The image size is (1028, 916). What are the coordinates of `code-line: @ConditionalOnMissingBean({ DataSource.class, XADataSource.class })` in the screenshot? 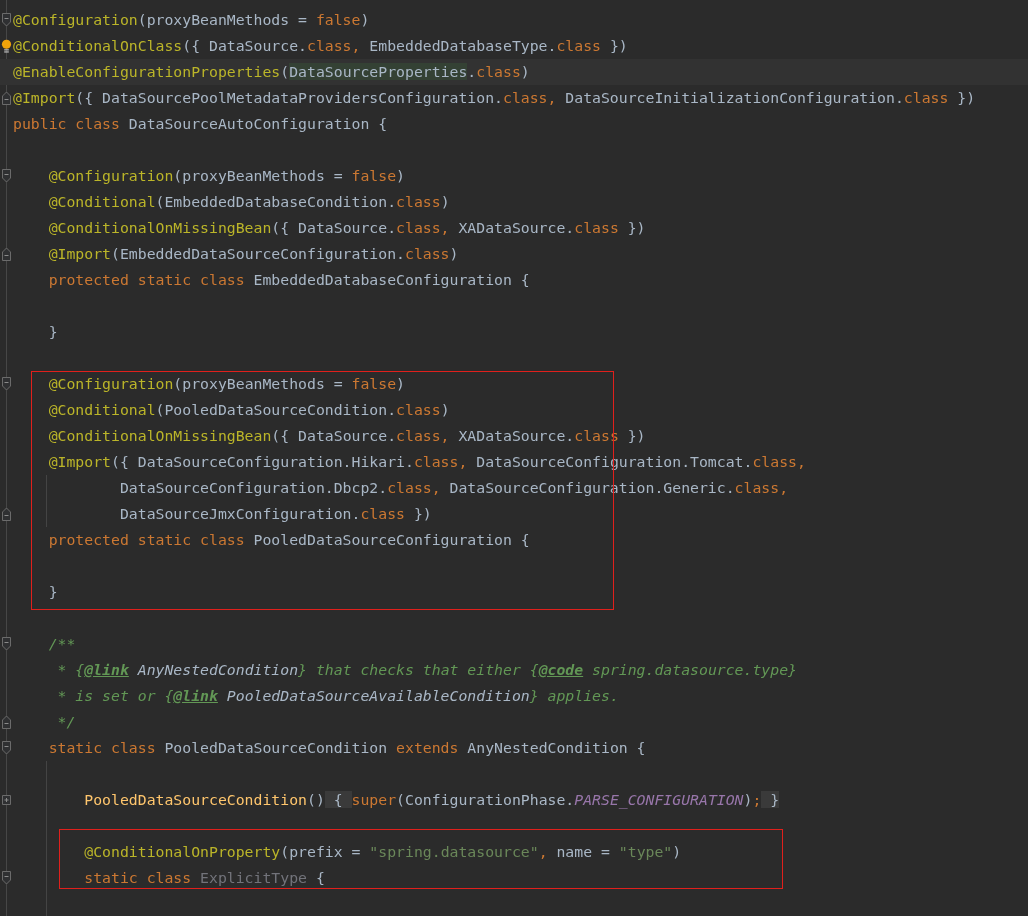 It's located at (346, 228).